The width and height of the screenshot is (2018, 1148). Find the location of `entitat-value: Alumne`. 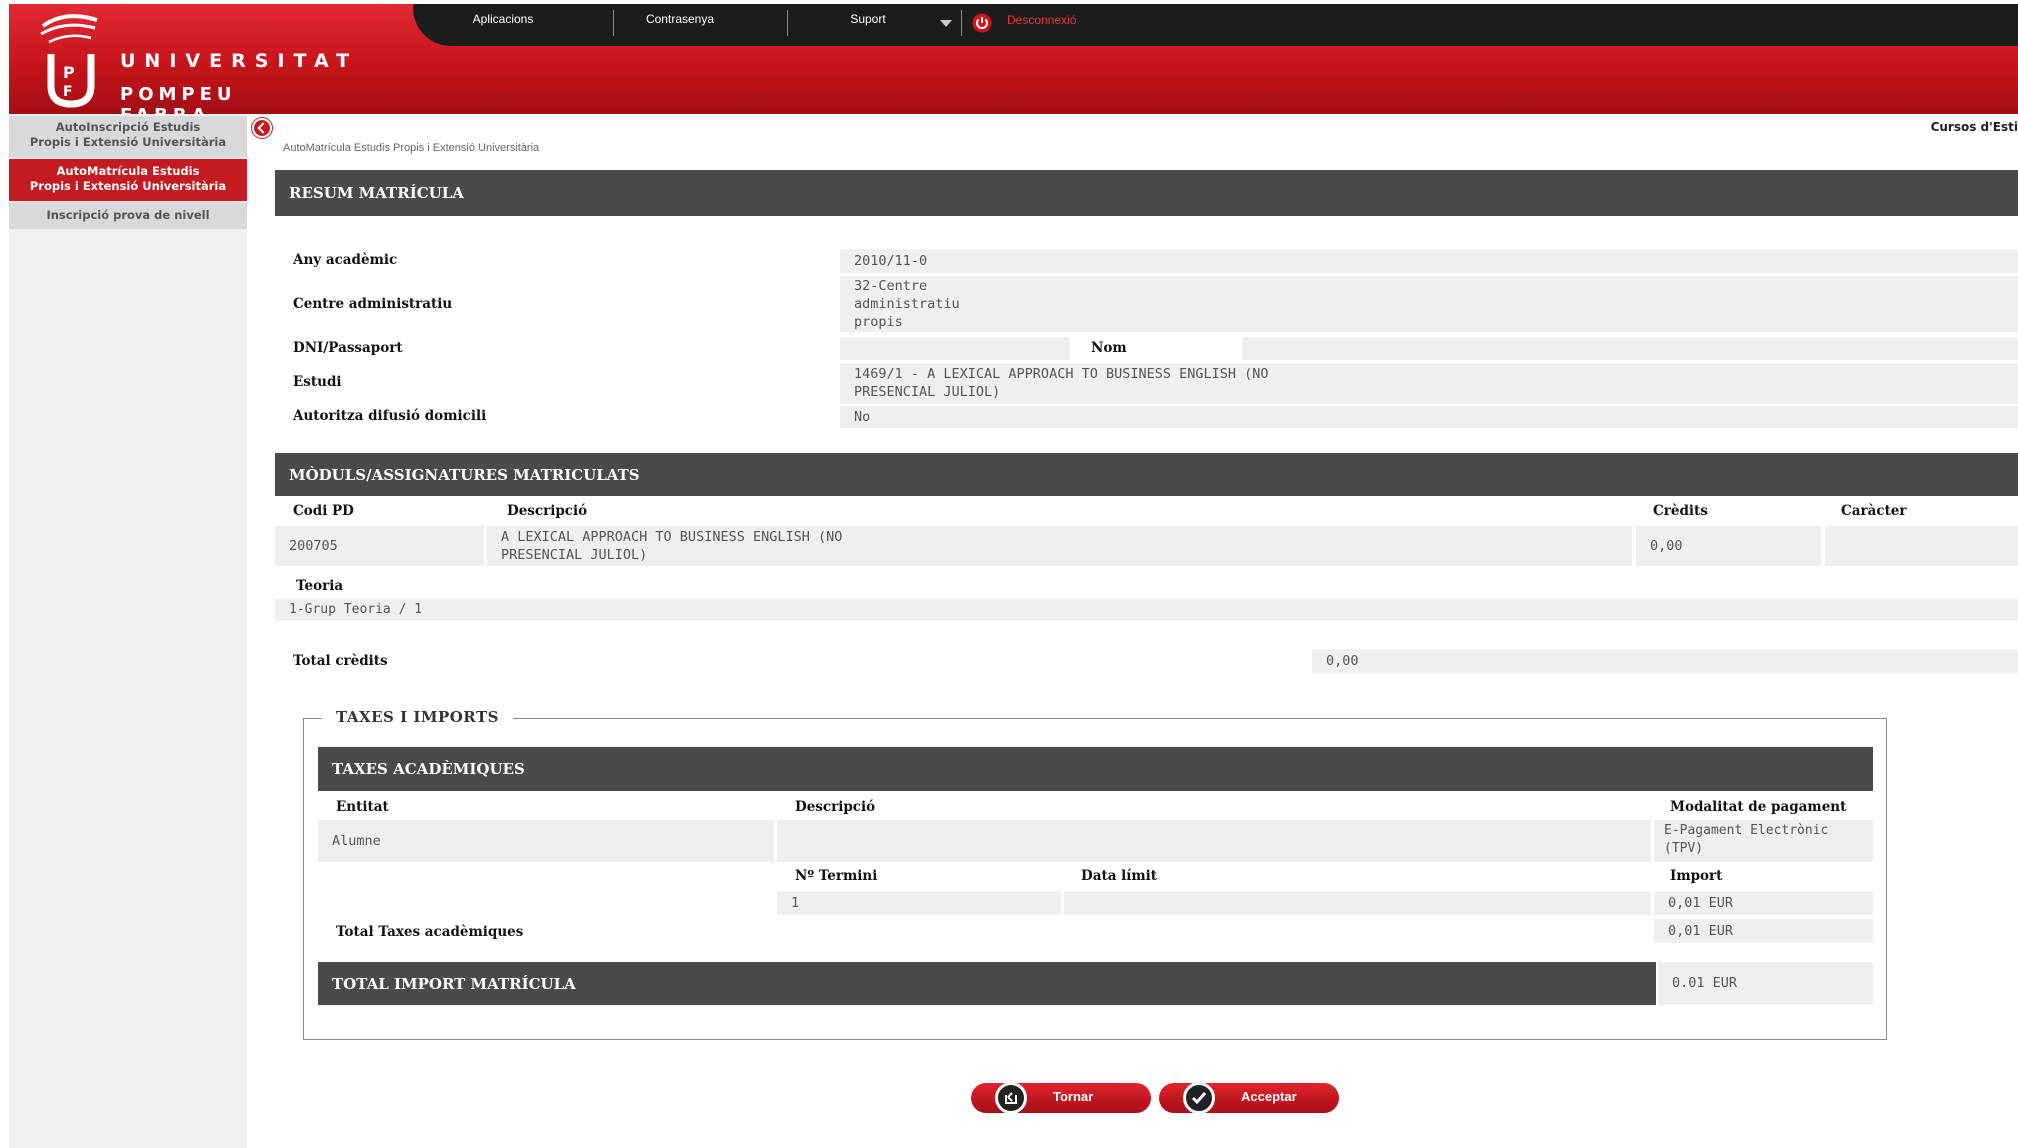

entitat-value: Alumne is located at coordinates (546, 841).